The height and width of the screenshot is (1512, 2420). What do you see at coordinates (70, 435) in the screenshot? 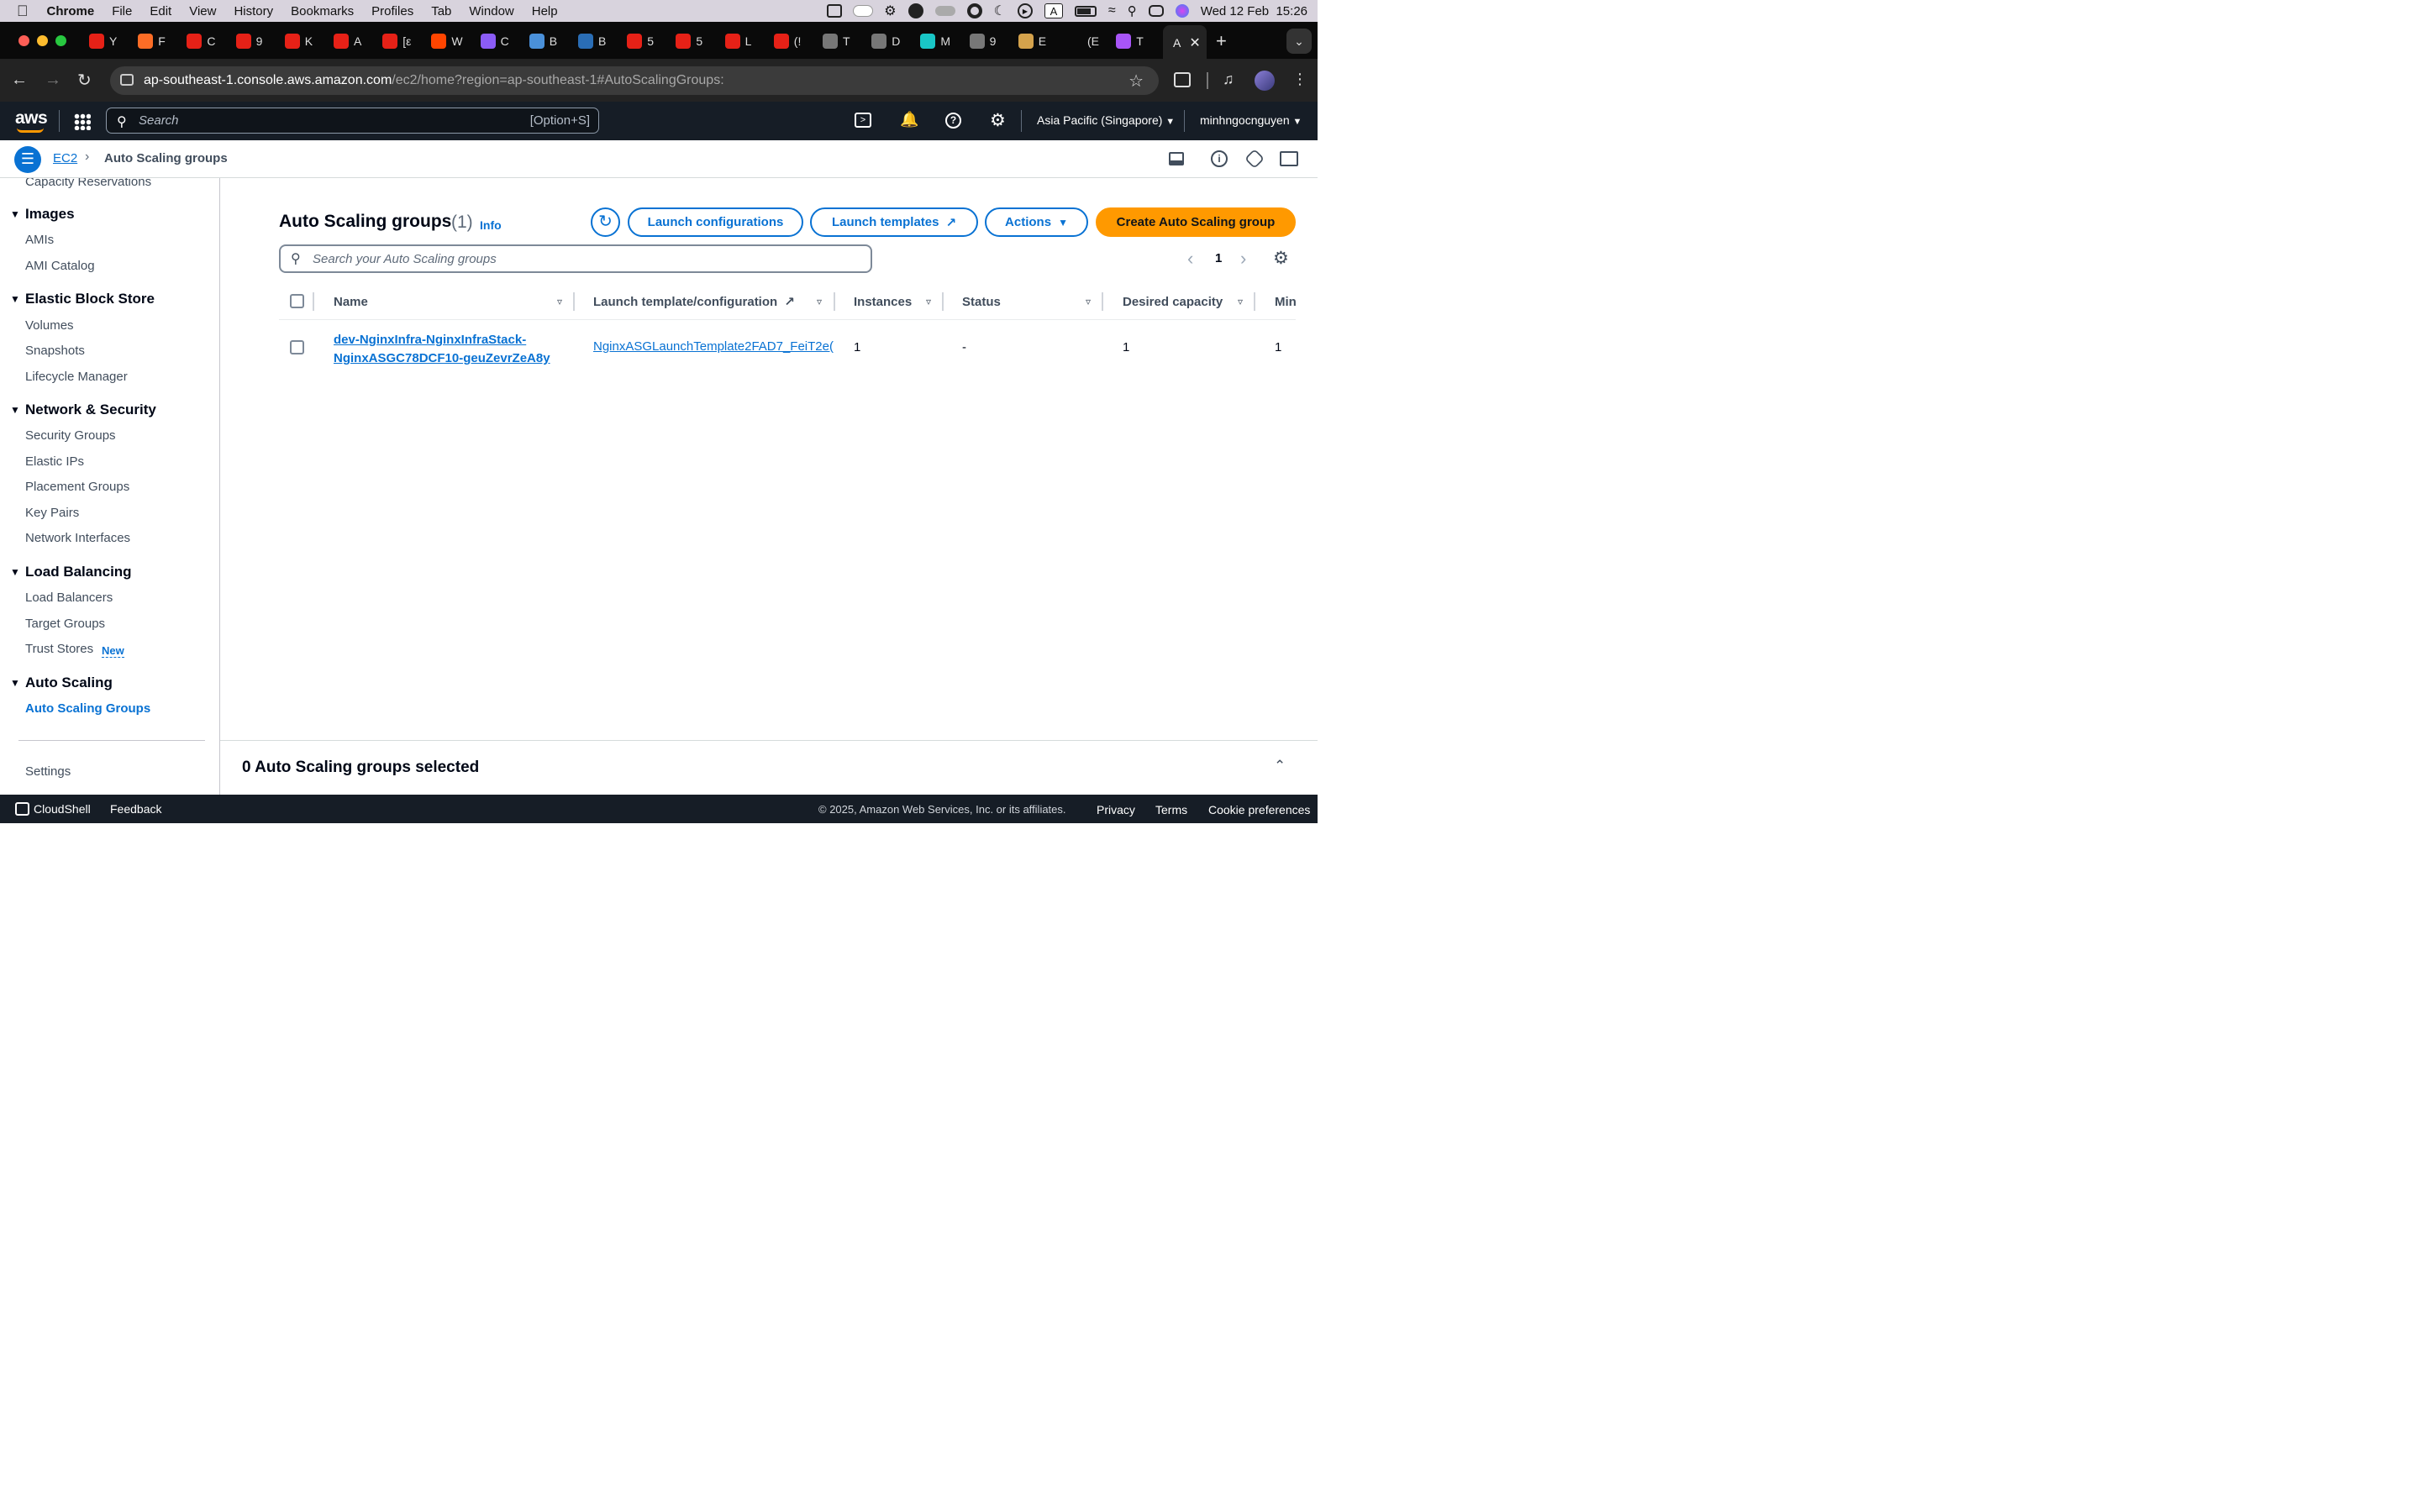
I see `sidebar-item-security-groups: Security Groups` at bounding box center [70, 435].